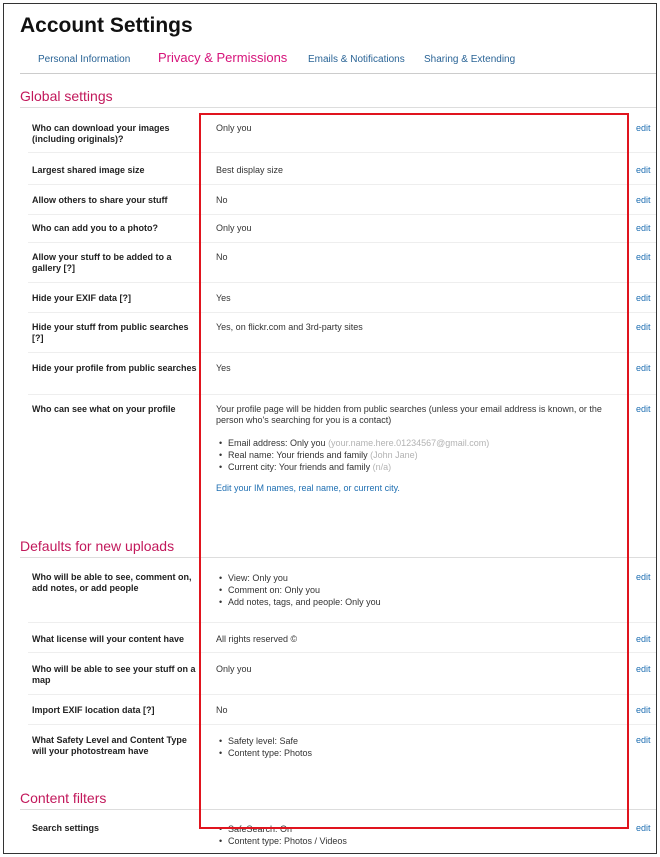 This screenshot has width=660, height=857. What do you see at coordinates (643, 409) in the screenshot?
I see `edit-link-profile-visibility: edit` at bounding box center [643, 409].